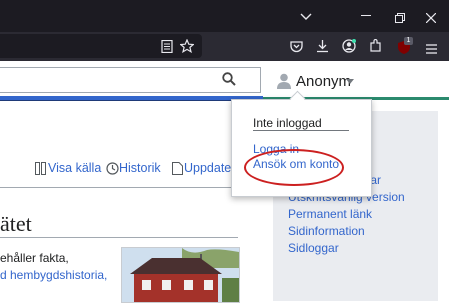  I want to click on title-bar, so click(224, 16).